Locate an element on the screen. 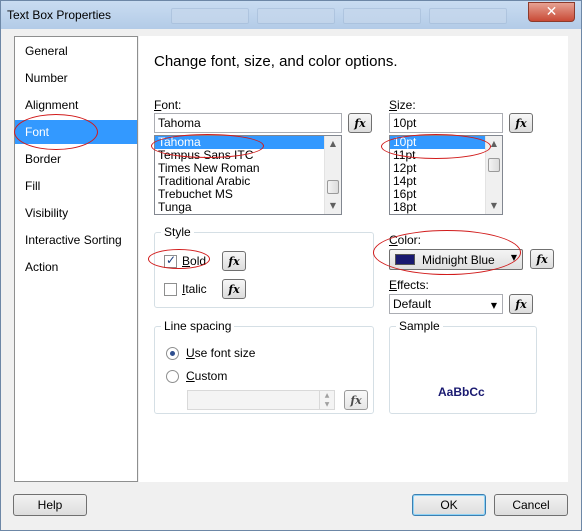 The image size is (582, 531). title-bar: Text Box Properties ✕ is located at coordinates (291, 15).